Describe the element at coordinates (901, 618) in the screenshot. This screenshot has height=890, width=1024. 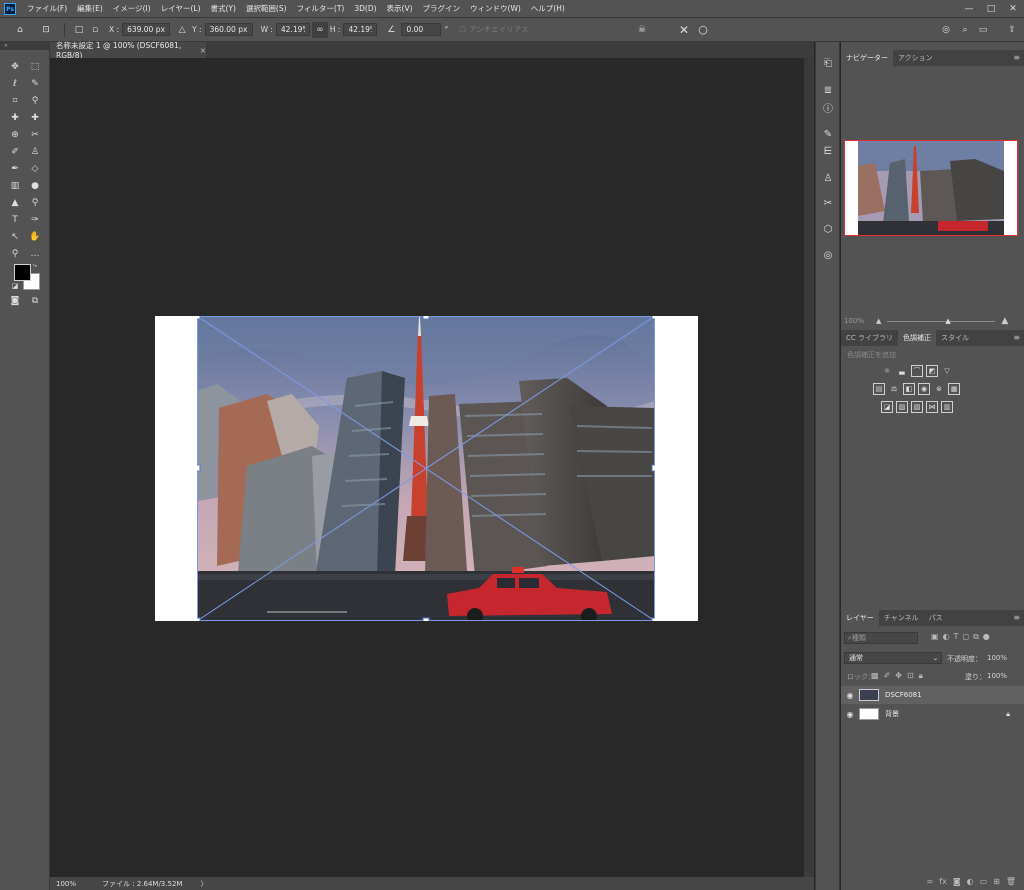
I see `tab-channels: チャンネル` at that location.